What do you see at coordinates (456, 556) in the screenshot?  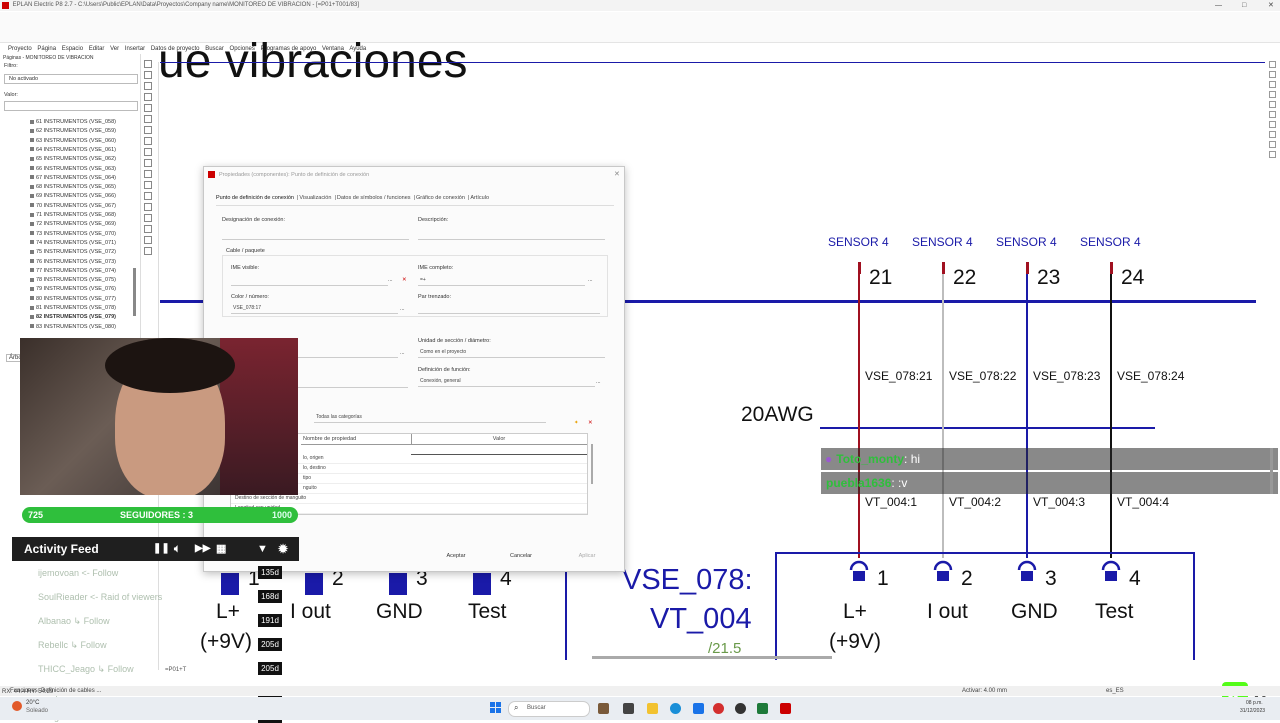 I see `accept-button: Aceptar` at bounding box center [456, 556].